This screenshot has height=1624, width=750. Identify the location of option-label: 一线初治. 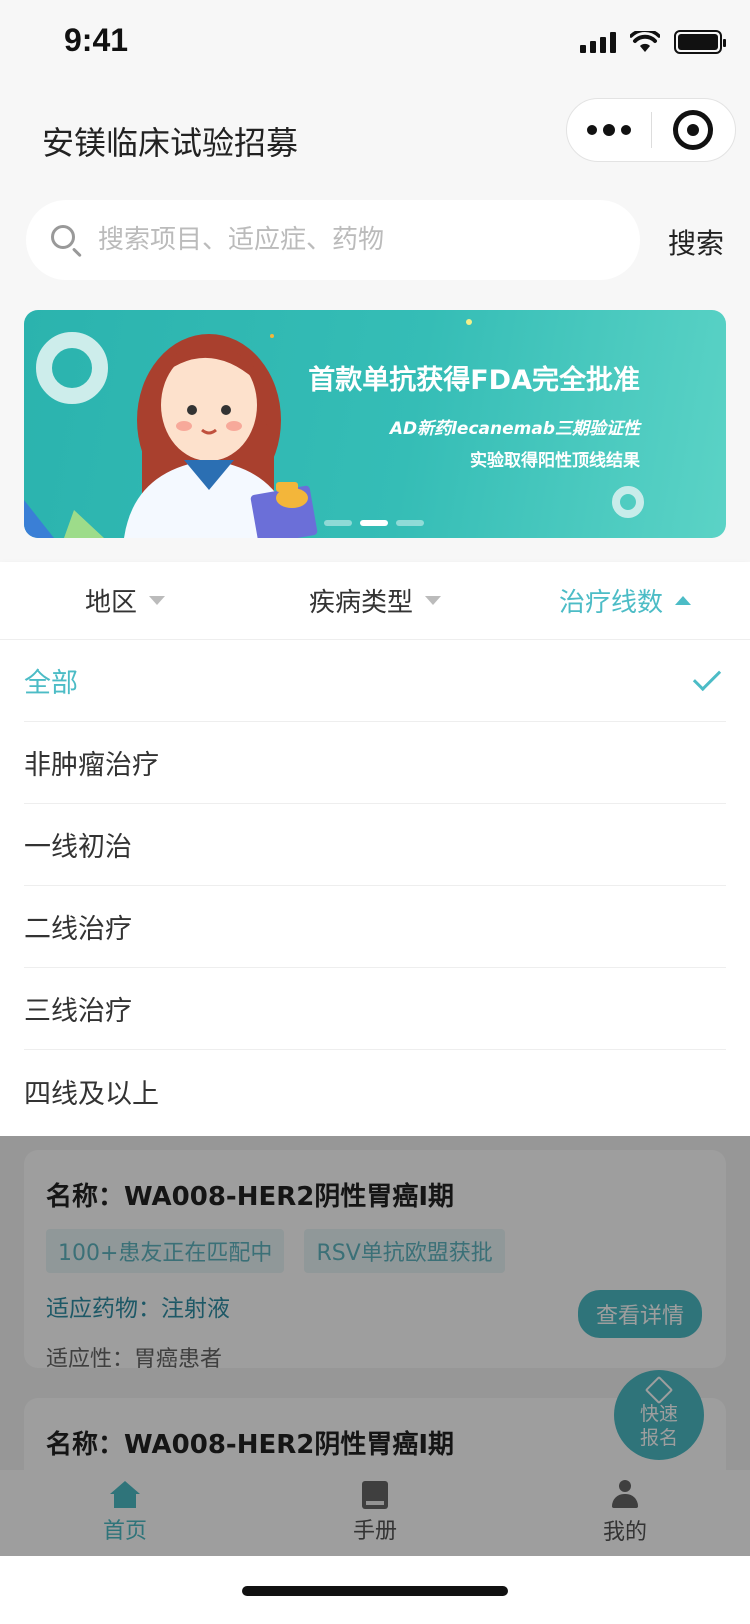
(78, 847).